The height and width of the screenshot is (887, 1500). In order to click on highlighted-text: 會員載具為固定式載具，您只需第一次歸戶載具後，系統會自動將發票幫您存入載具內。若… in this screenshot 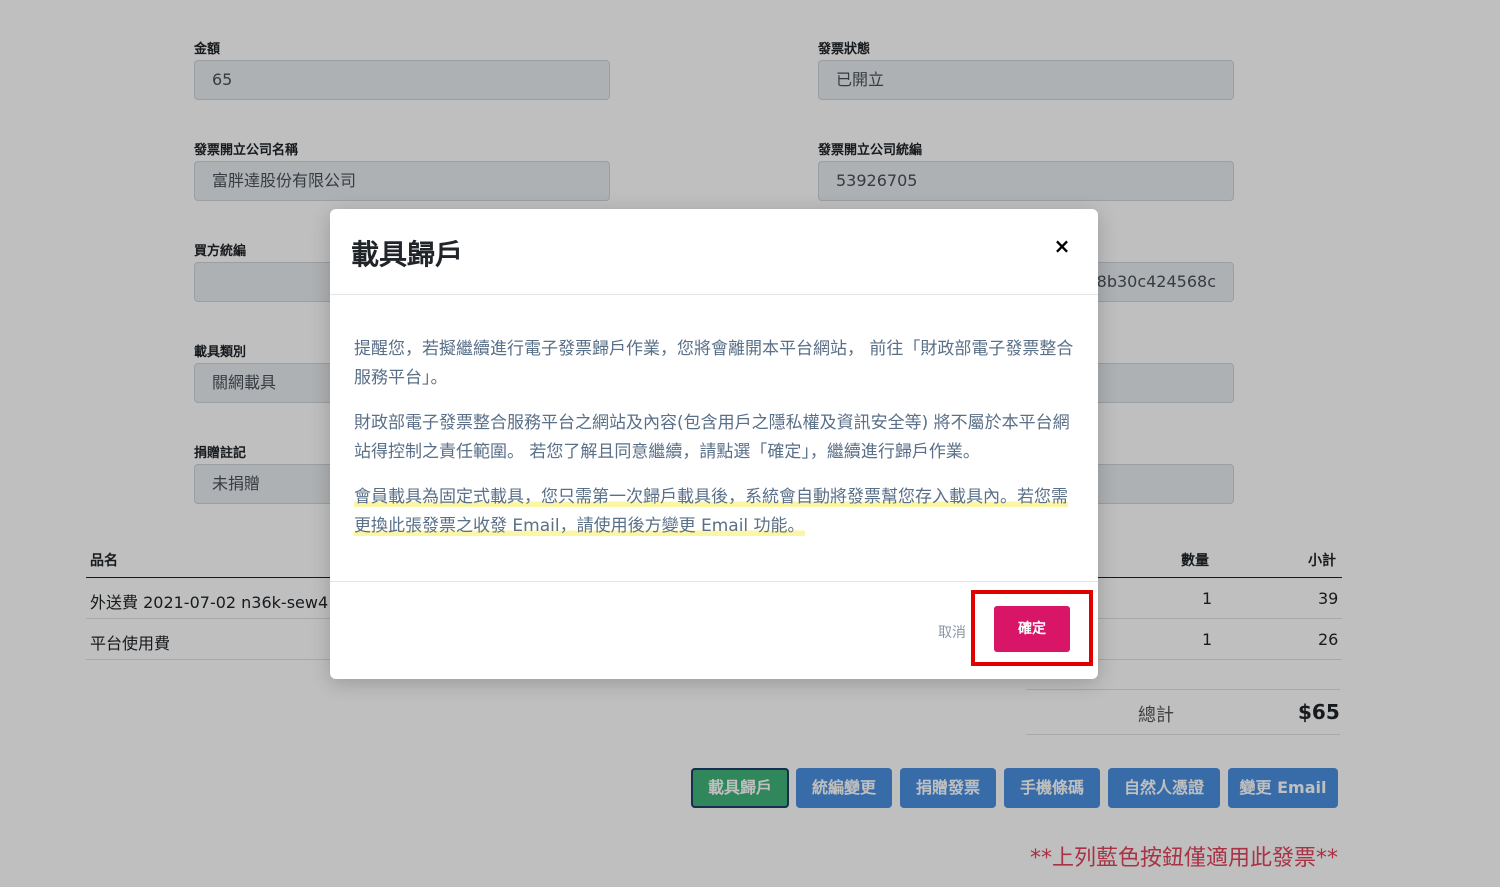, I will do `click(711, 511)`.